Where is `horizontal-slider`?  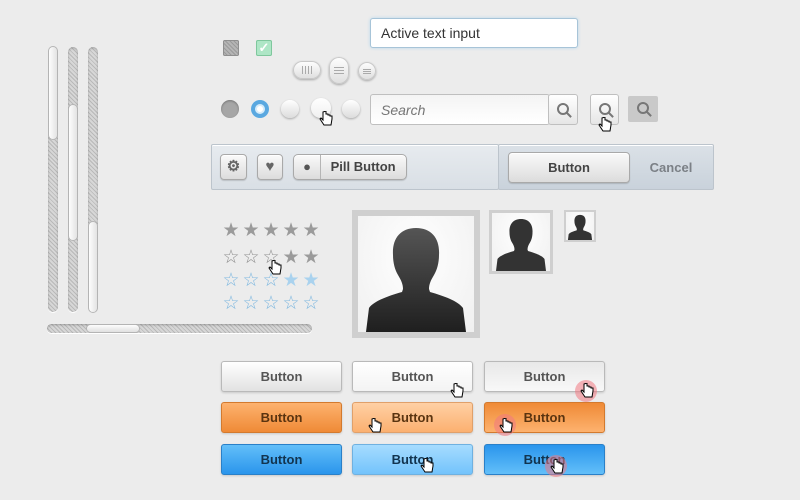
horizontal-slider is located at coordinates (179, 328).